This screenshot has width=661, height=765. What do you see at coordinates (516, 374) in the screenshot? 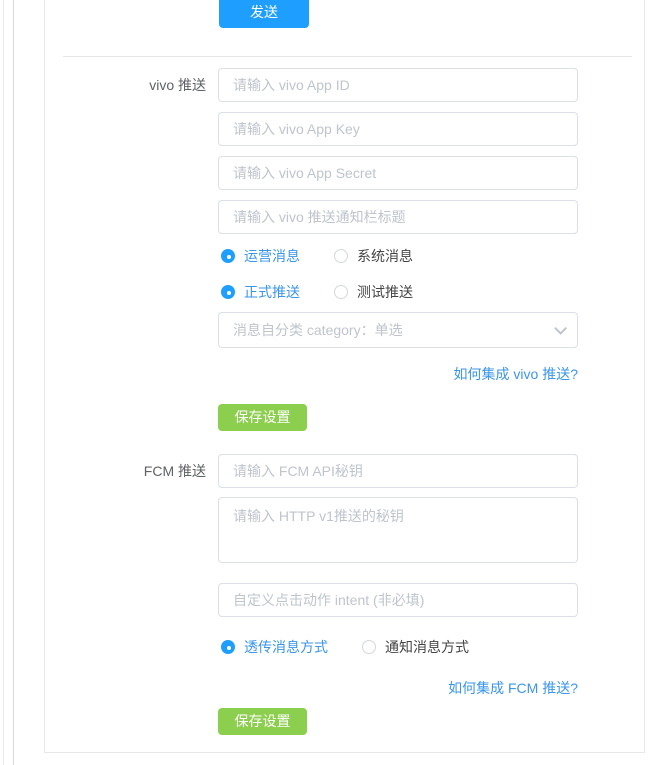
I see `vivo-integration-help-link: 如何集成 vivo 推送?` at bounding box center [516, 374].